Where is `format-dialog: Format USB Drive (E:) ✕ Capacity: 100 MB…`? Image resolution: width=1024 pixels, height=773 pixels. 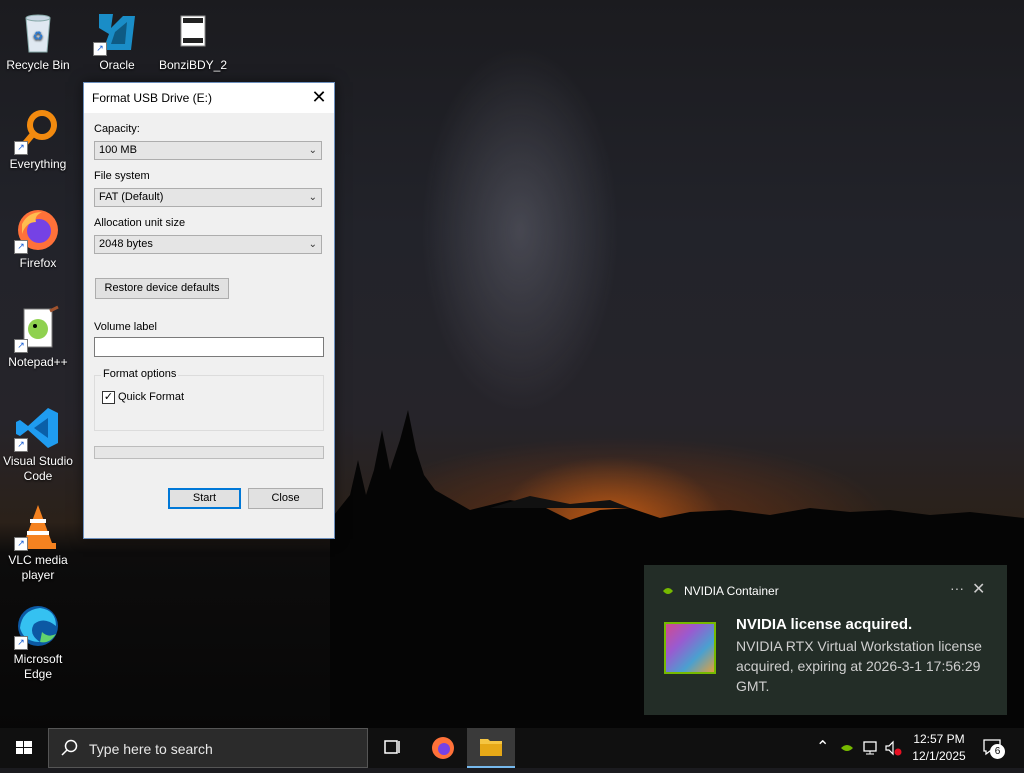 format-dialog: Format USB Drive (E:) ✕ Capacity: 100 MB… is located at coordinates (209, 310).